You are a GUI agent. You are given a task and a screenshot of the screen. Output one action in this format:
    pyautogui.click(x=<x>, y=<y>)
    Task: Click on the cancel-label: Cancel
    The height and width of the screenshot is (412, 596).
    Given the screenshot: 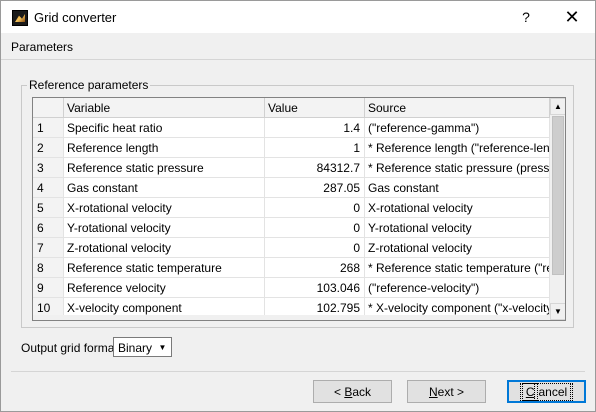 What is the action you would take?
    pyautogui.click(x=546, y=391)
    